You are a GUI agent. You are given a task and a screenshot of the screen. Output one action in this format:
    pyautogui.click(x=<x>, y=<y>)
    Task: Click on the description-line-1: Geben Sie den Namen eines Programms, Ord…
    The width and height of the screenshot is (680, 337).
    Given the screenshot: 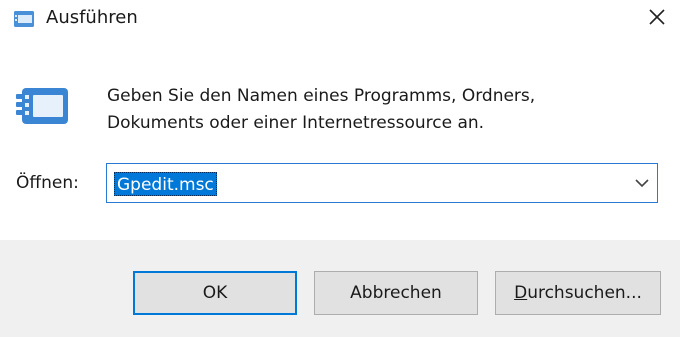 What is the action you would take?
    pyautogui.click(x=321, y=96)
    